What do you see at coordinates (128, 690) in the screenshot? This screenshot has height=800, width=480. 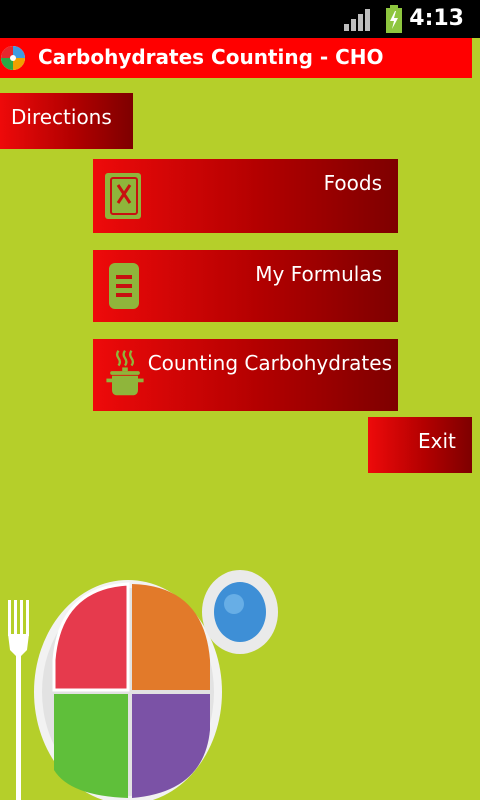 I see `plate-icon` at bounding box center [128, 690].